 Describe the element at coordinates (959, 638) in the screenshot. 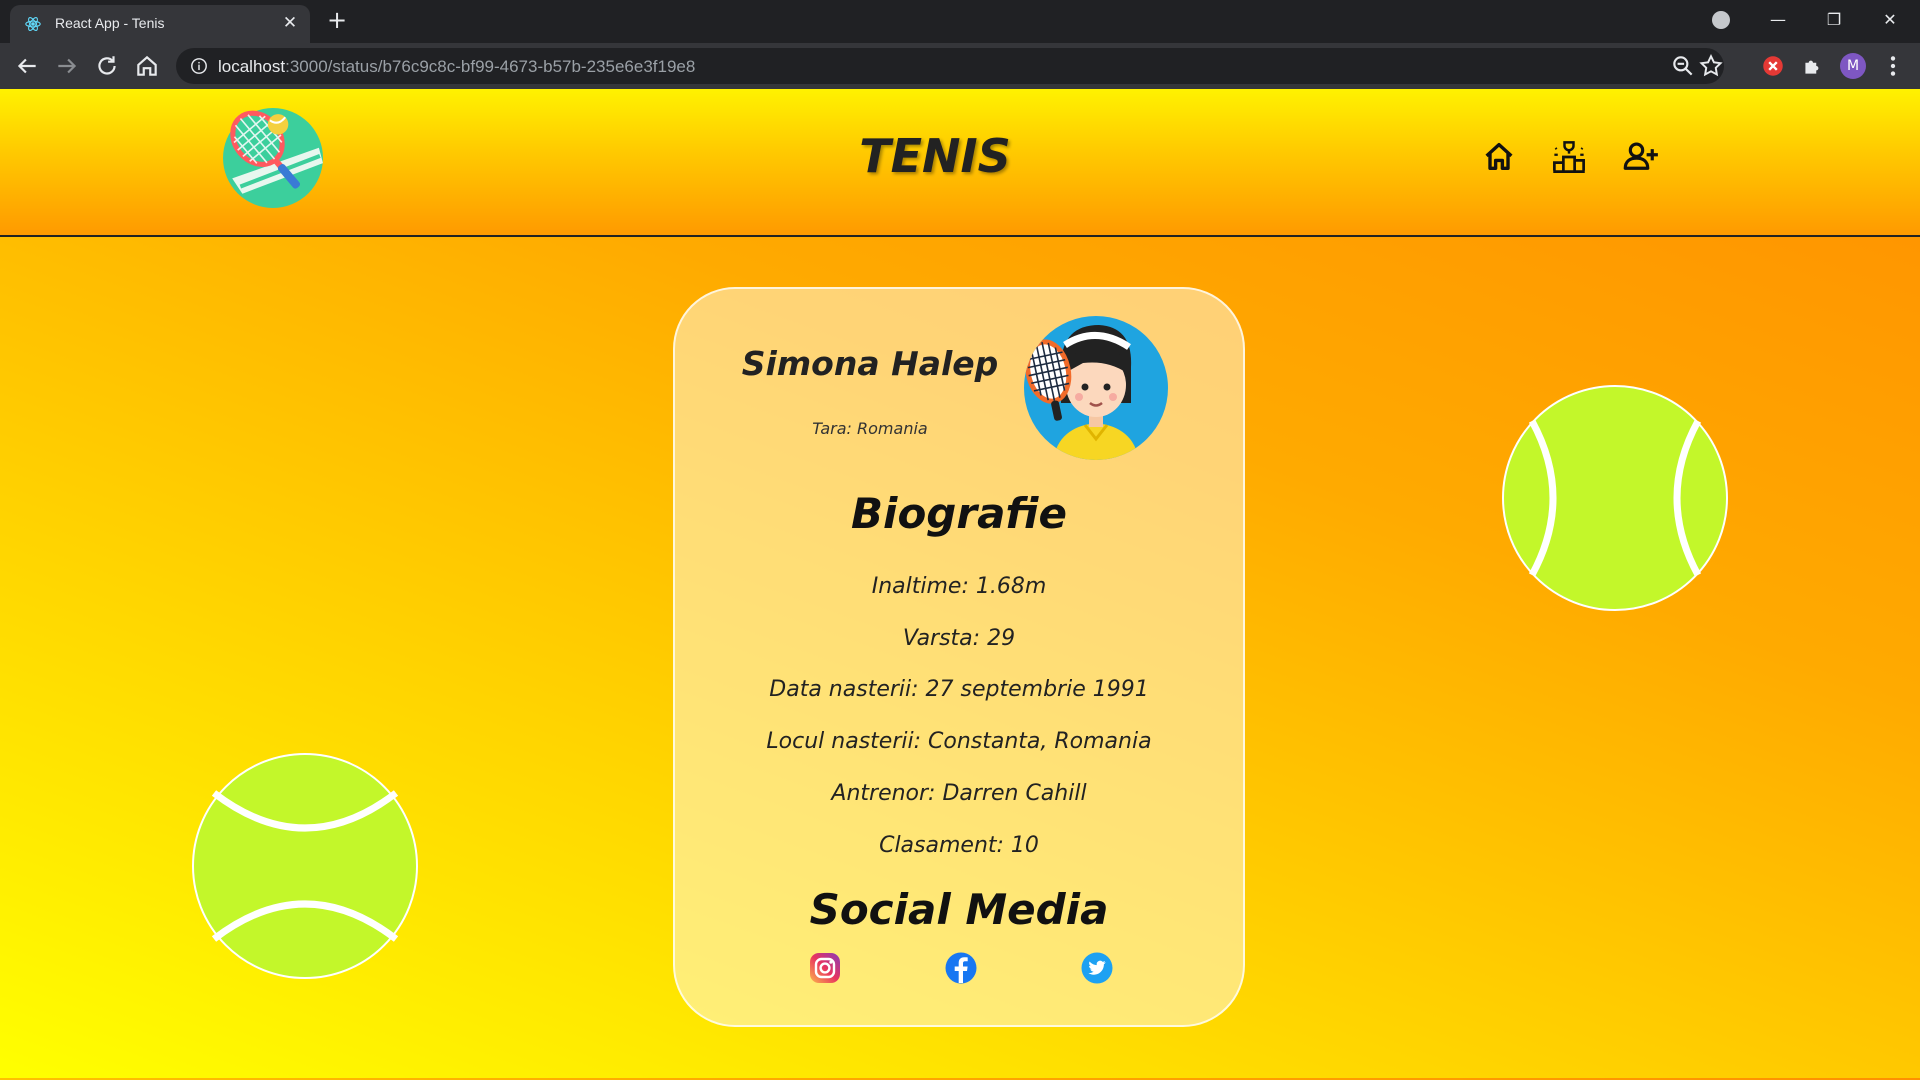

I see `bio-age: Varsta: 29` at that location.